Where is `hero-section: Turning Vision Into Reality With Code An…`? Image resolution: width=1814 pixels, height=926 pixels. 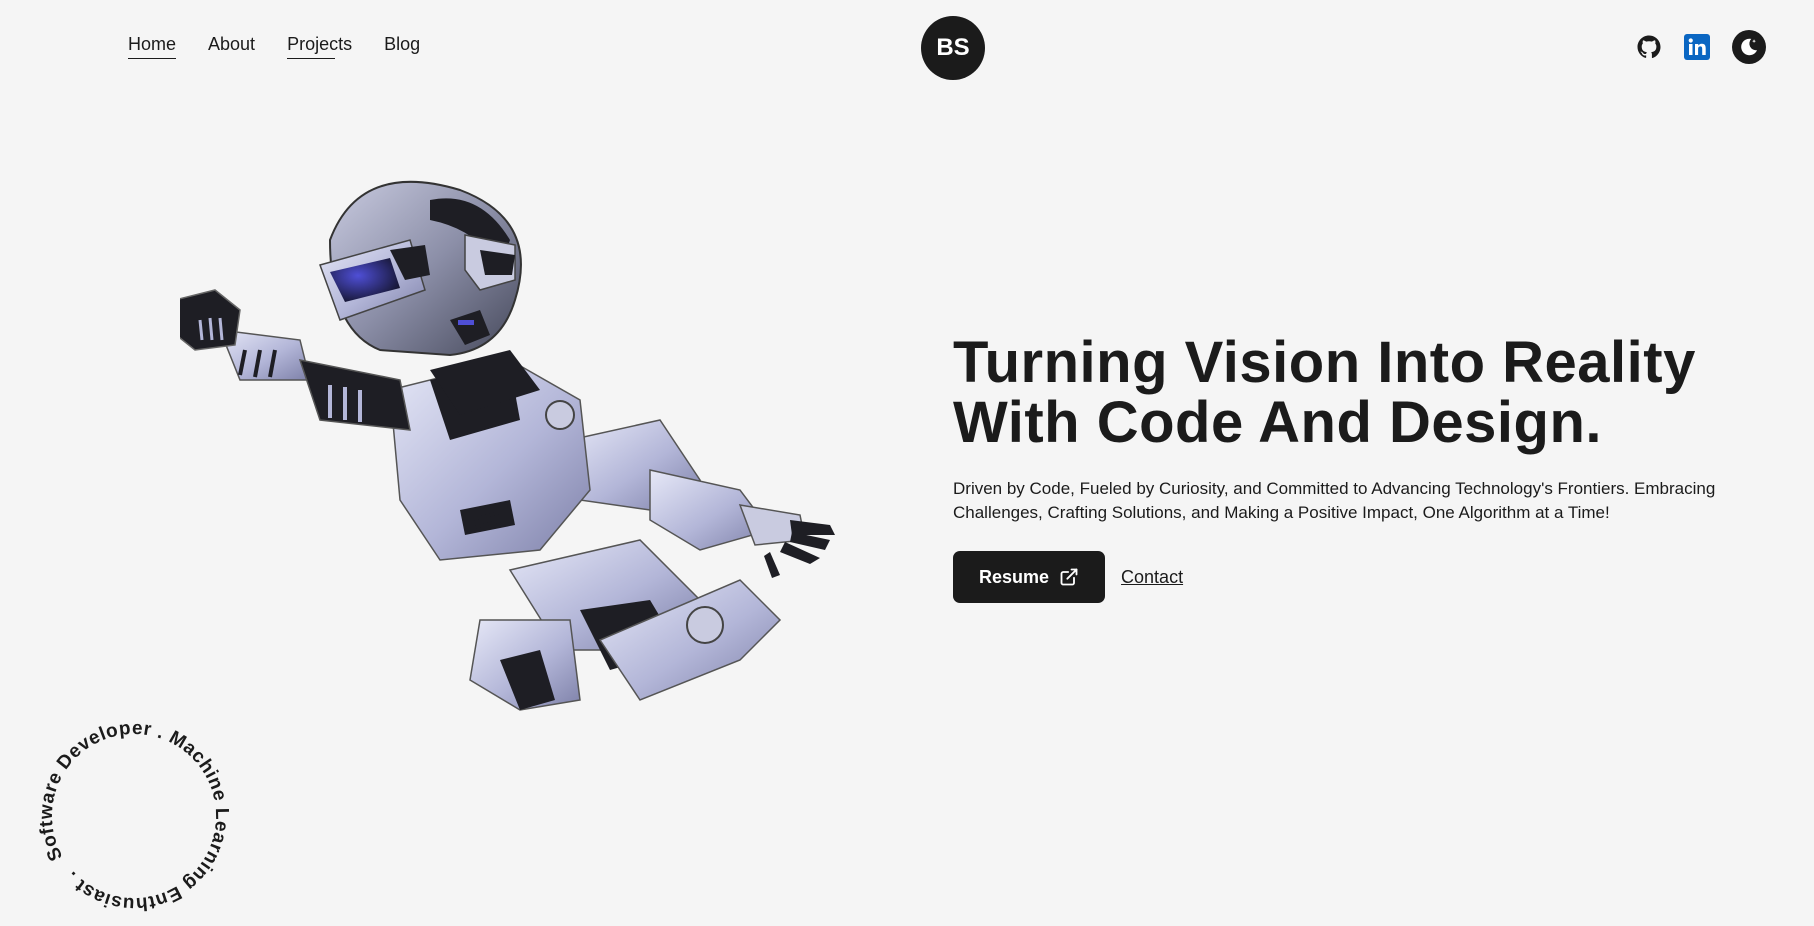 hero-section: Turning Vision Into Reality With Code An… is located at coordinates (1363, 468).